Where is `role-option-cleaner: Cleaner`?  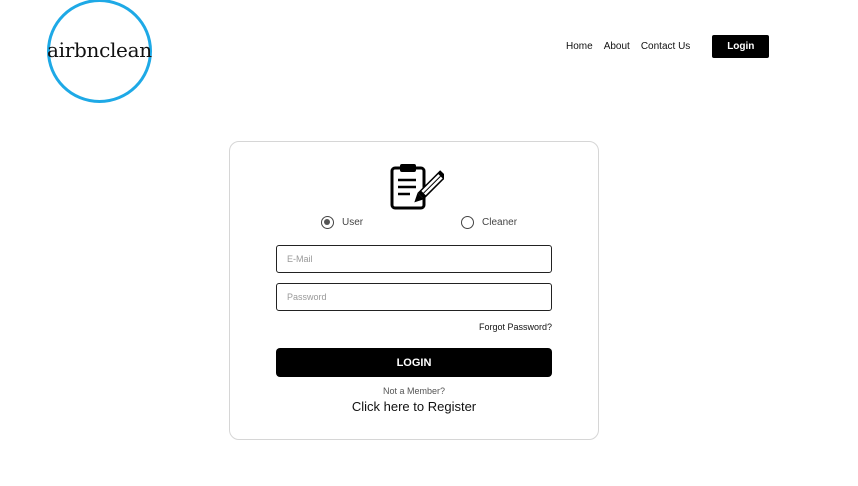 role-option-cleaner: Cleaner is located at coordinates (489, 222).